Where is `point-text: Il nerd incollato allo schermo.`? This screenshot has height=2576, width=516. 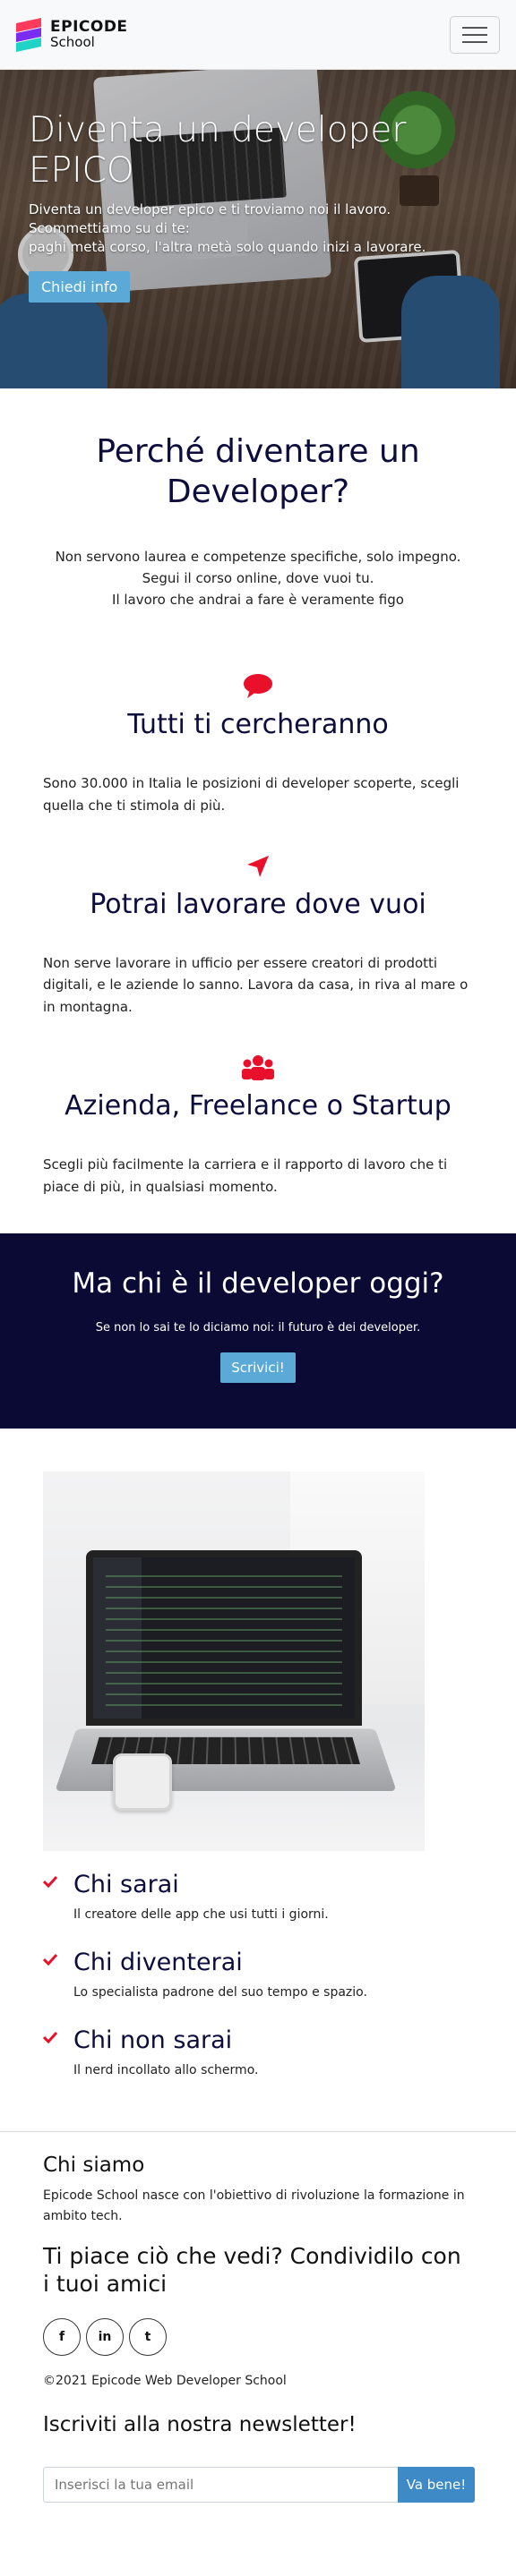
point-text: Il nerd incollato allo schermo. is located at coordinates (165, 2070).